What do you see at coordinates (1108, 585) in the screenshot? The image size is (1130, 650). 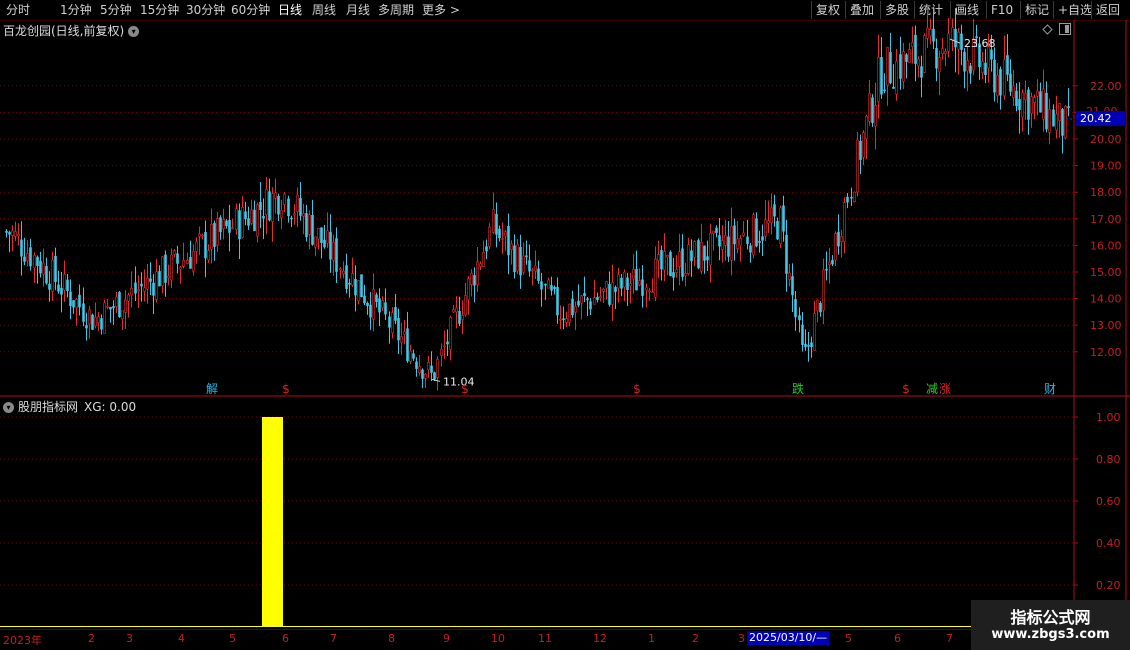 I see `indicator-tick-label: 0.20` at bounding box center [1108, 585].